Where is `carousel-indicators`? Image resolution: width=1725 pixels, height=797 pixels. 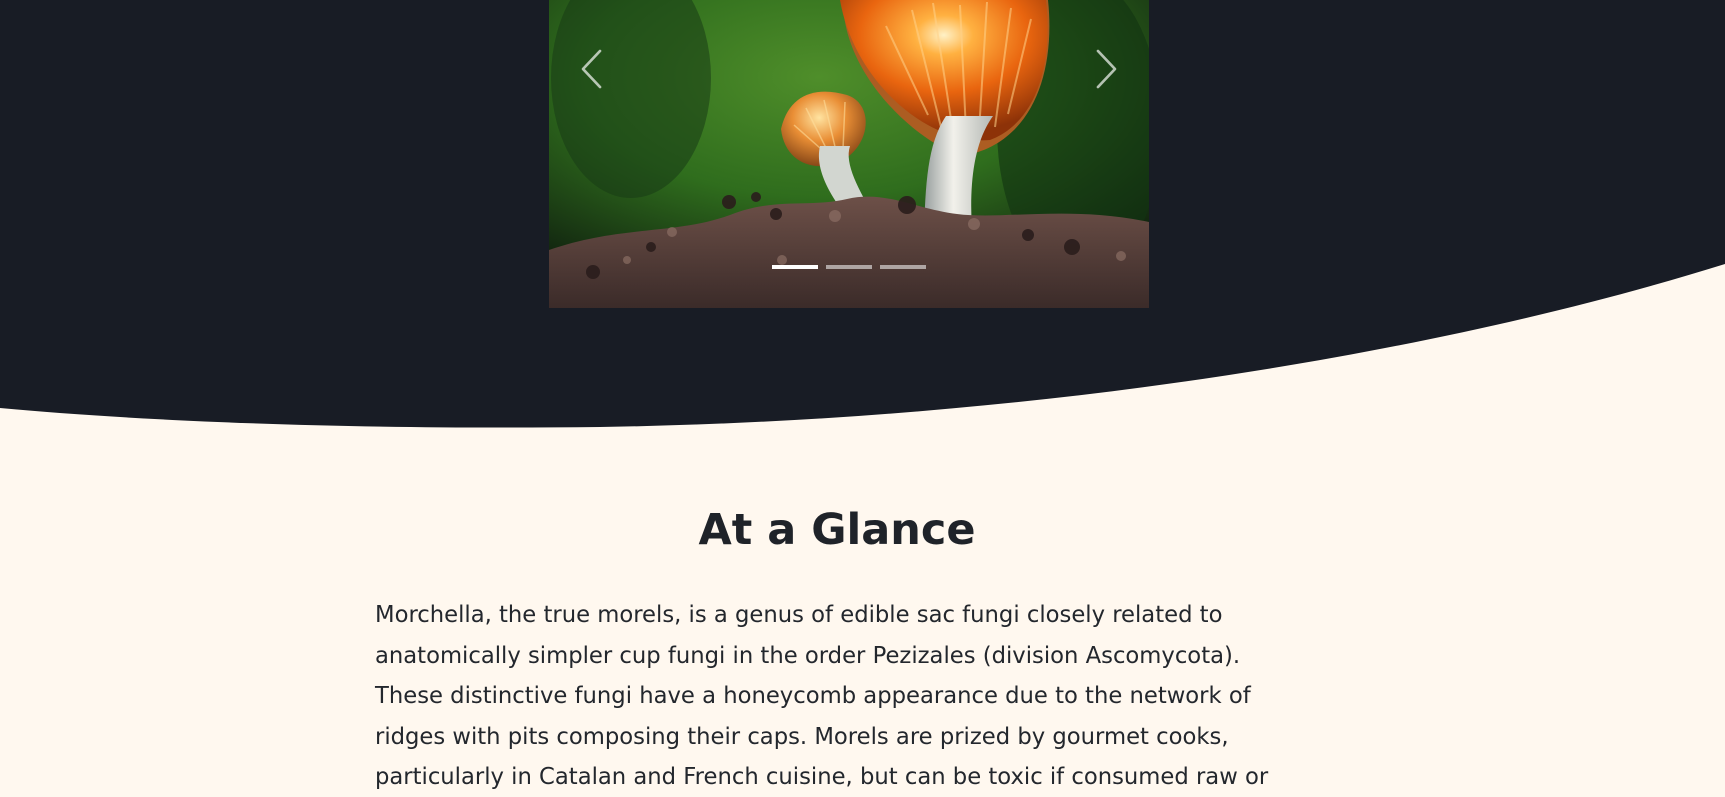
carousel-indicators is located at coordinates (849, 267).